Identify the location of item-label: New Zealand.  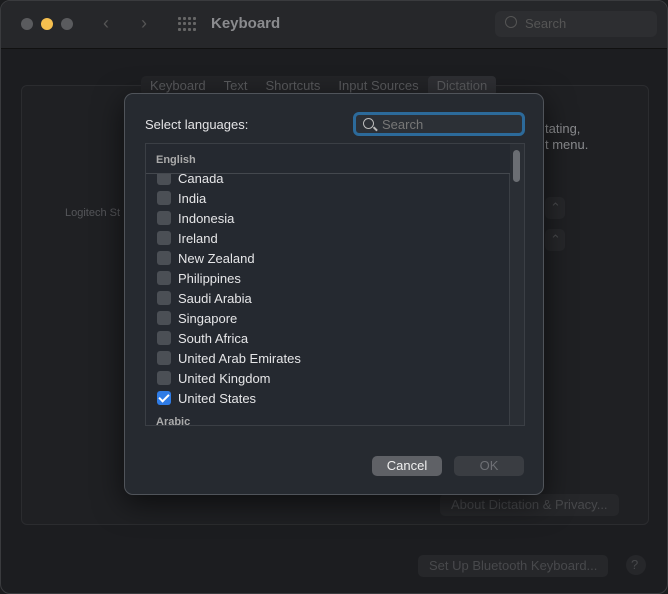
(216, 258).